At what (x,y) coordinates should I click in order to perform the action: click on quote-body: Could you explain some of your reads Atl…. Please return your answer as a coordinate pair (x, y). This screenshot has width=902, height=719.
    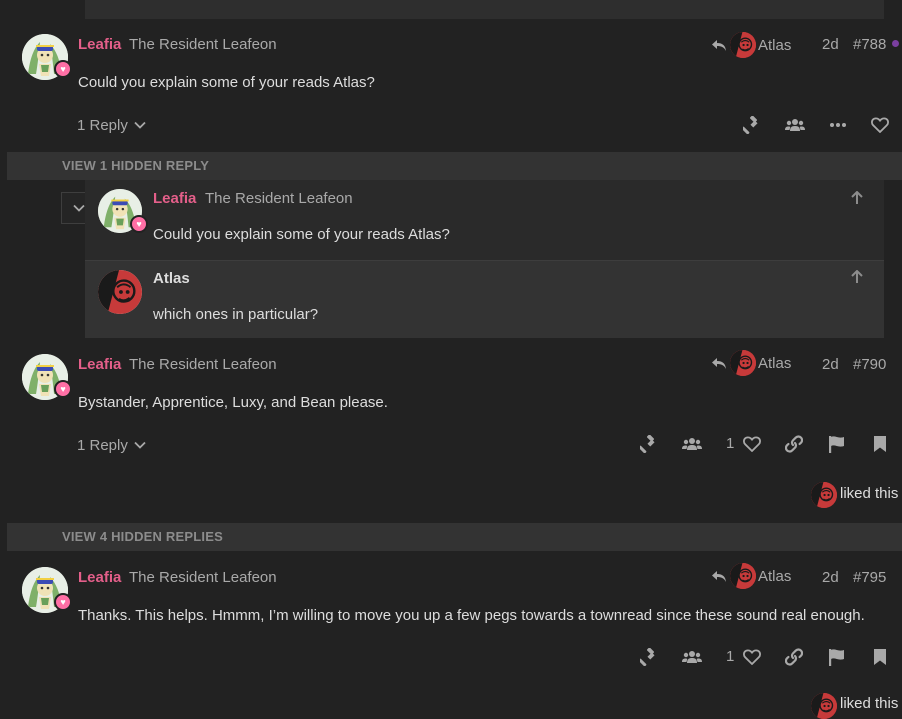
    Looking at the image, I should click on (301, 234).